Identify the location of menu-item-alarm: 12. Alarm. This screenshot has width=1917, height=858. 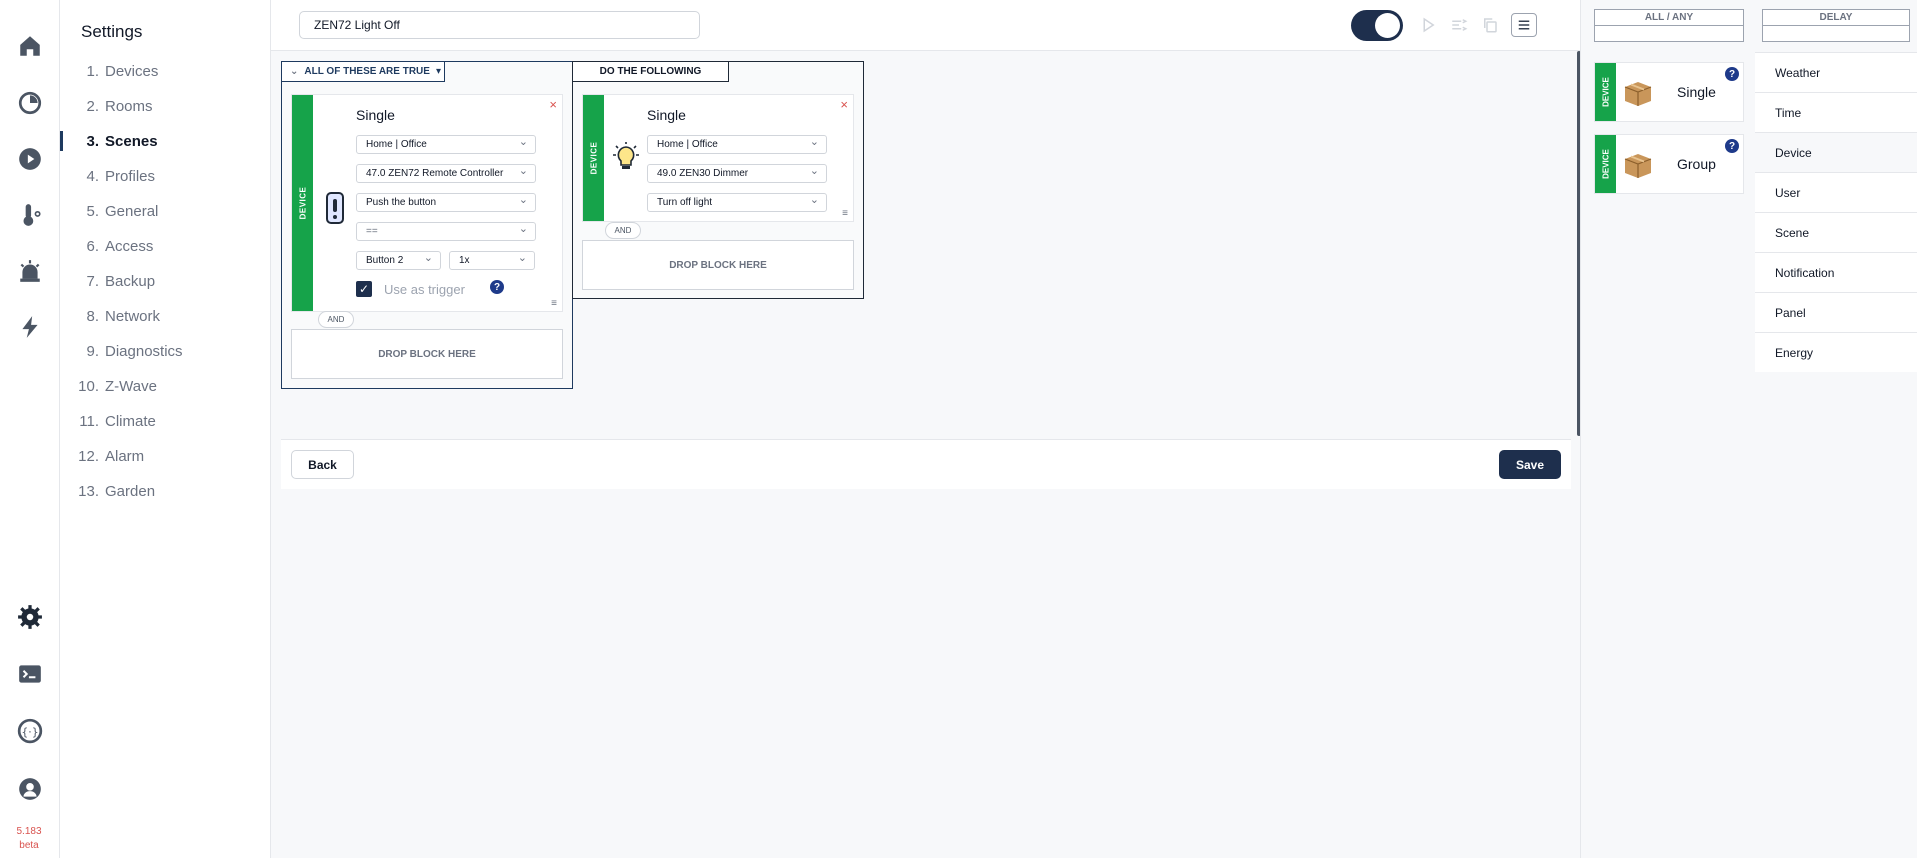
(165, 456).